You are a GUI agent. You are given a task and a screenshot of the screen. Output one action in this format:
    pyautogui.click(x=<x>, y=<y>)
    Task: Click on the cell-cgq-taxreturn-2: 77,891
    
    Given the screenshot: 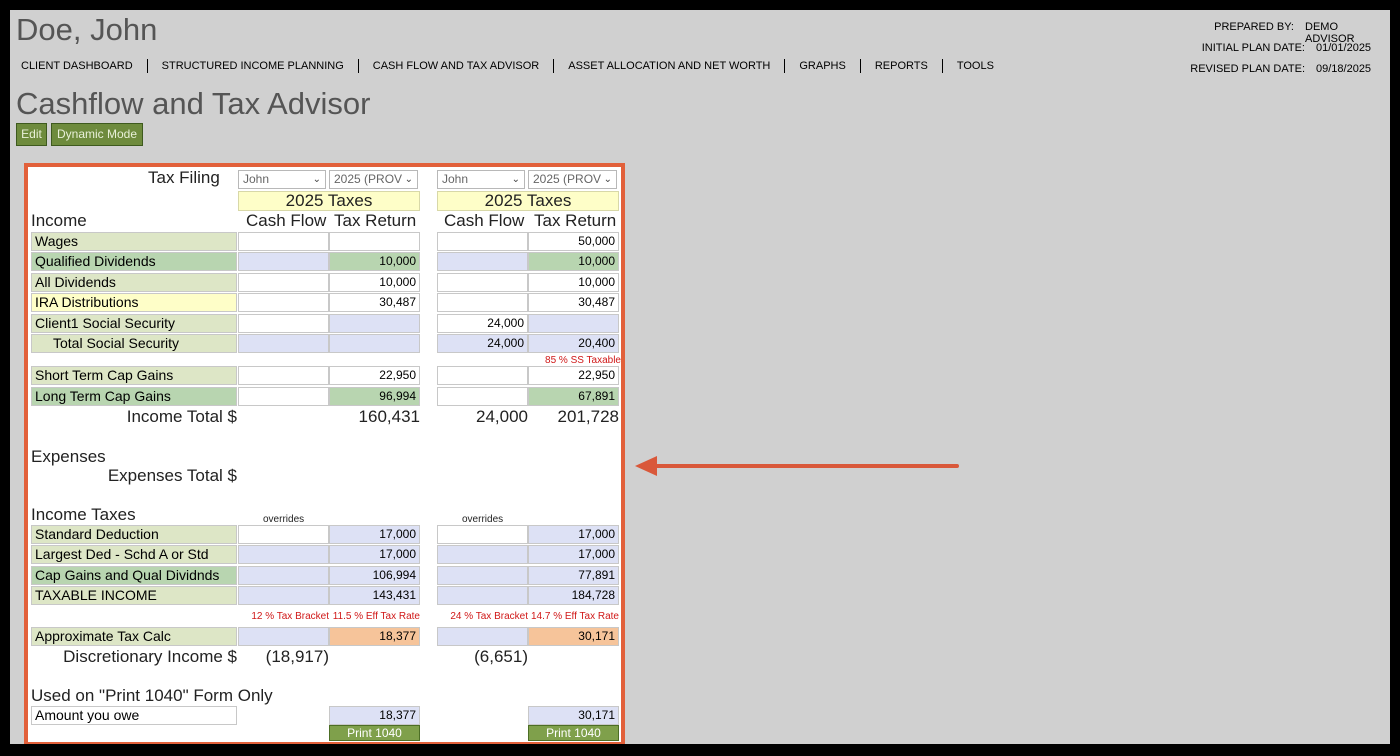 What is the action you would take?
    pyautogui.click(x=573, y=575)
    